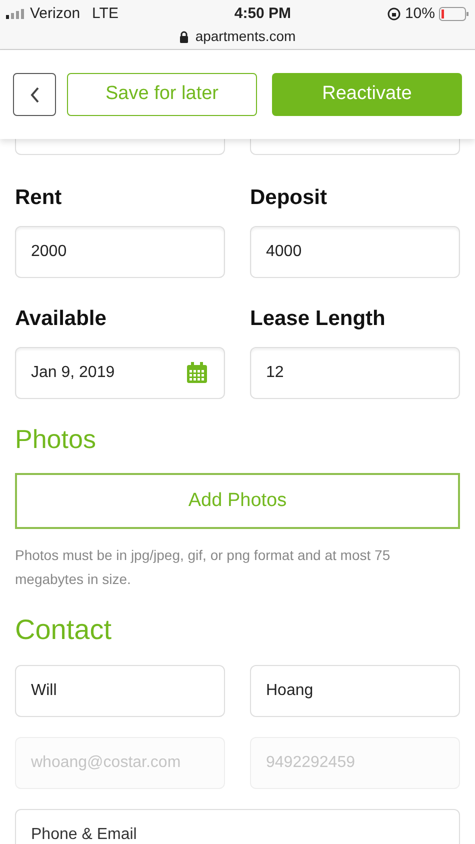 The width and height of the screenshot is (475, 844). What do you see at coordinates (120, 691) in the screenshot?
I see `input-field: Will` at bounding box center [120, 691].